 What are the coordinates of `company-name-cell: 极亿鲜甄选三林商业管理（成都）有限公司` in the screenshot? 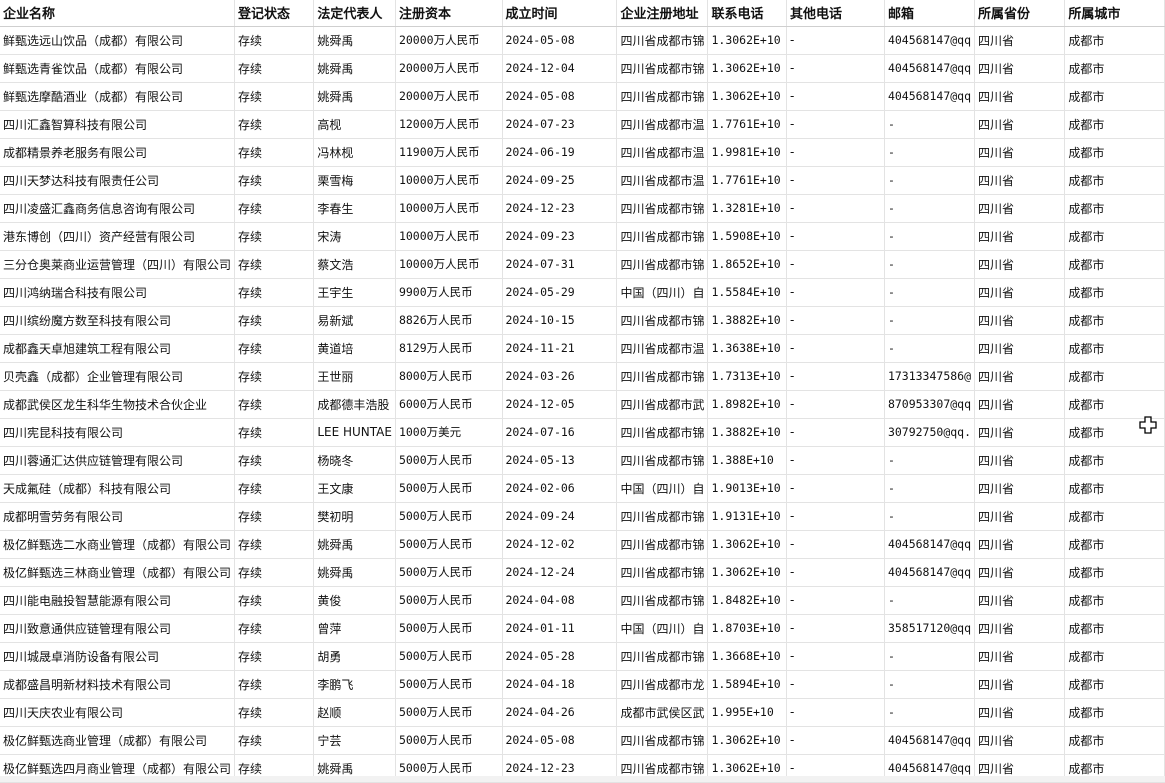 It's located at (118, 572).